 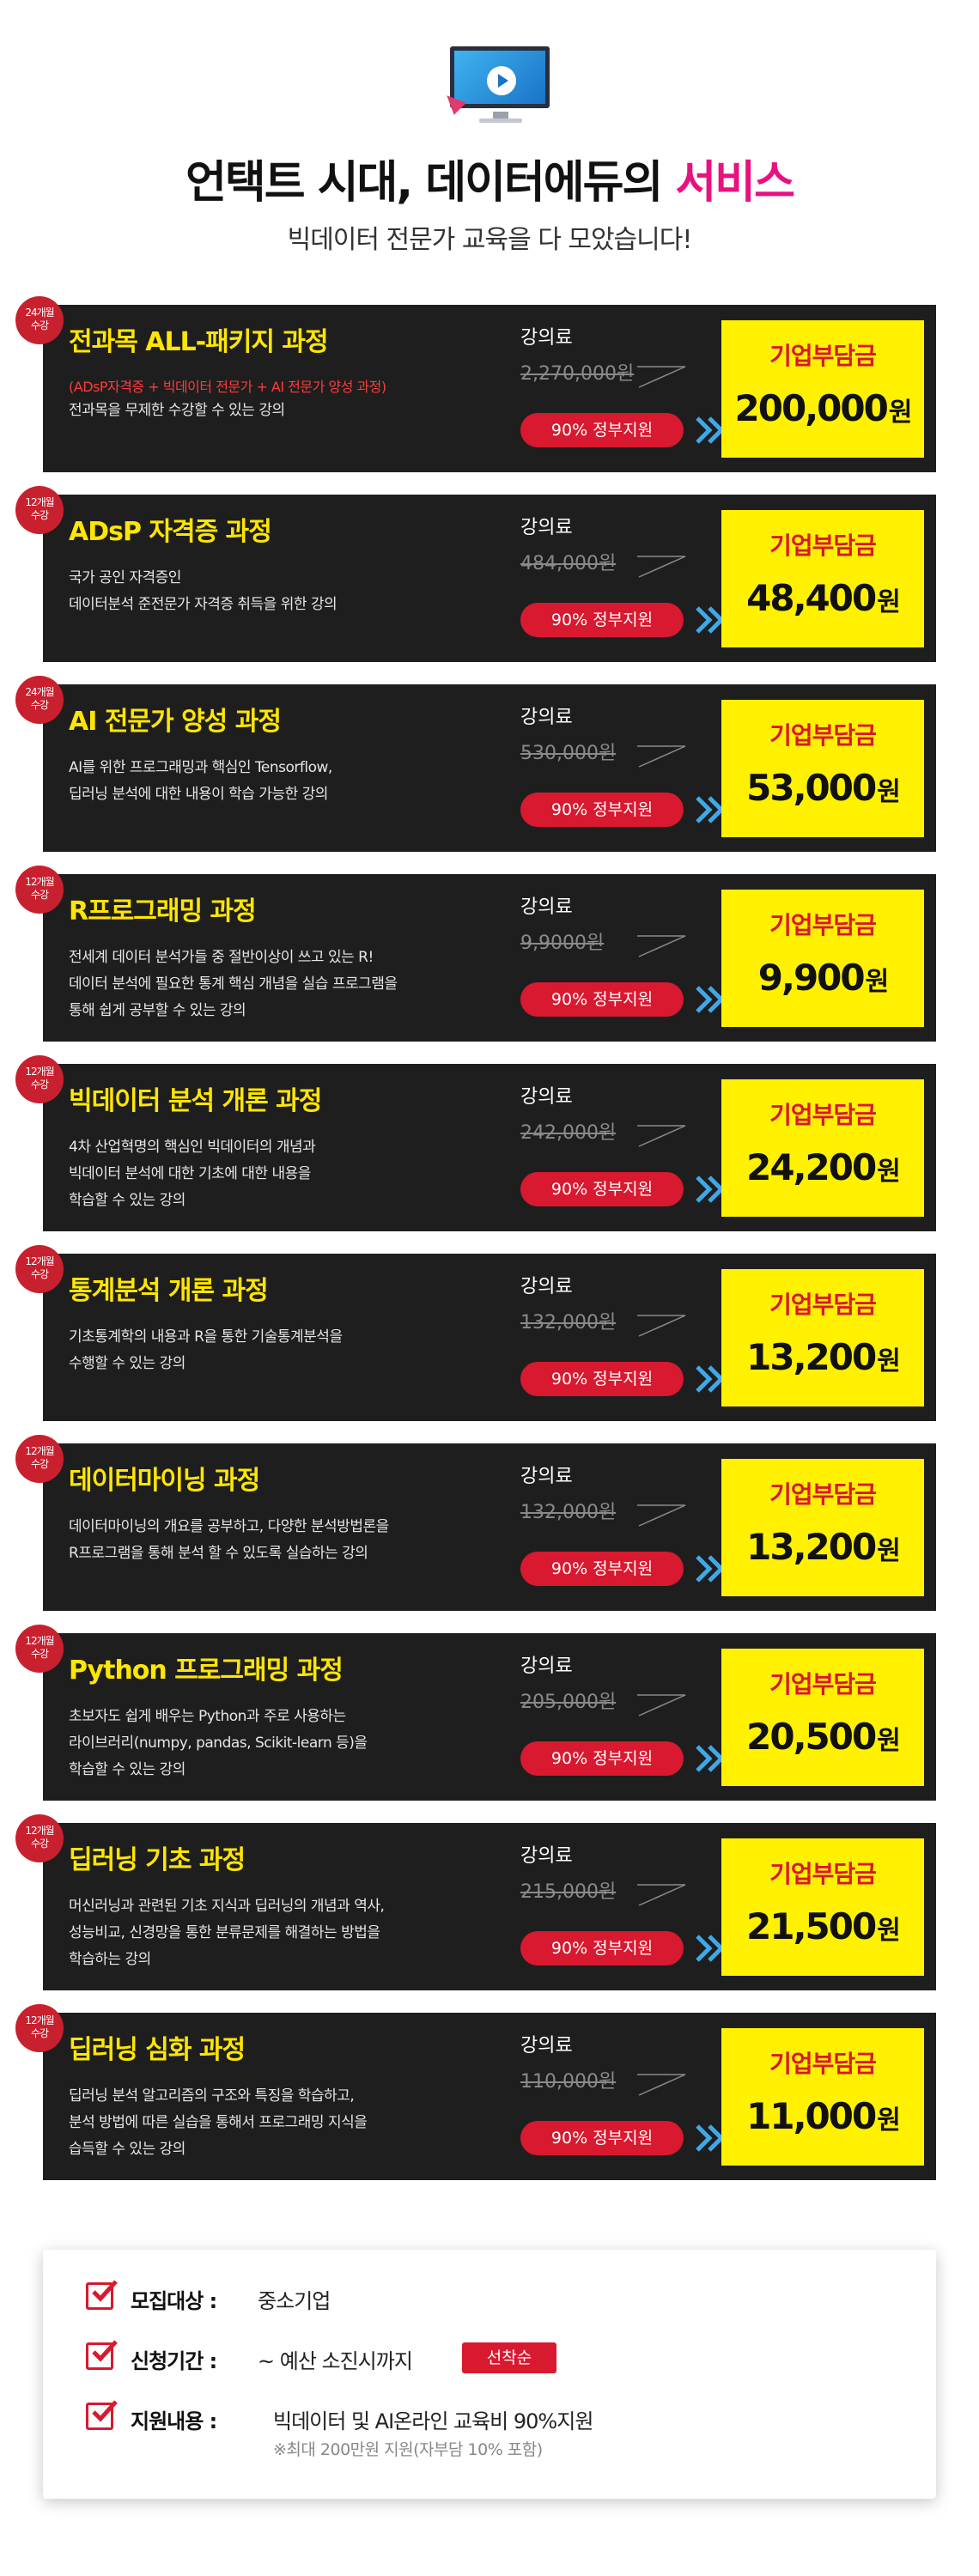 I want to click on price-value: 24,200, so click(x=812, y=1167).